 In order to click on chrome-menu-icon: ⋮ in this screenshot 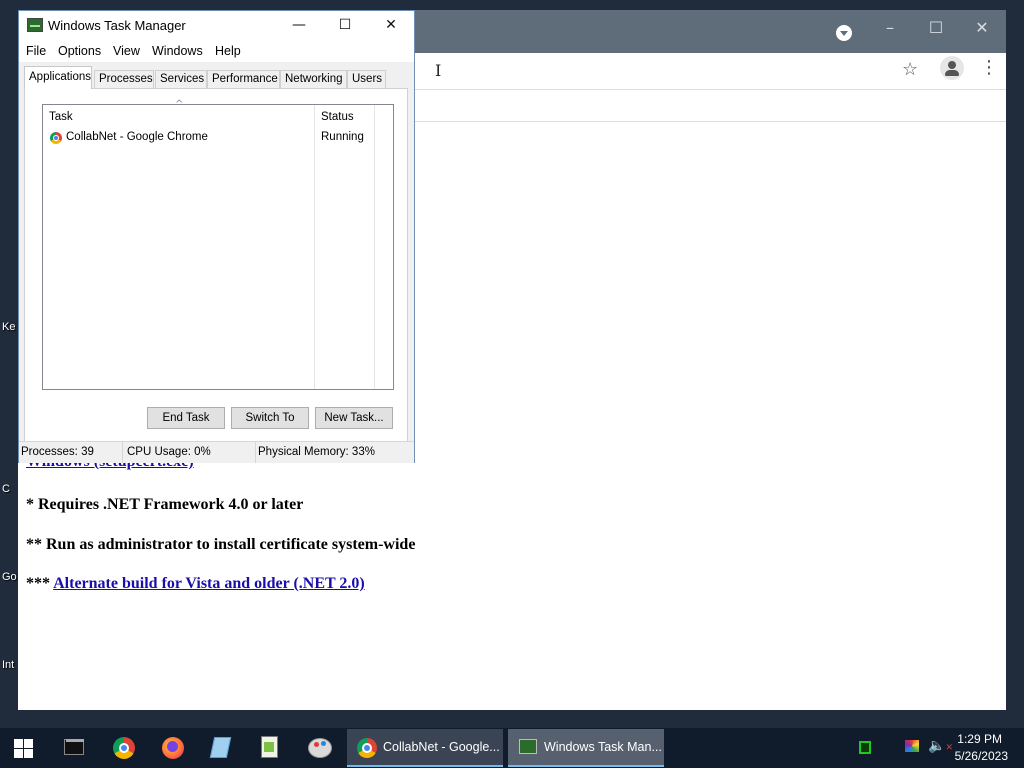, I will do `click(989, 68)`.